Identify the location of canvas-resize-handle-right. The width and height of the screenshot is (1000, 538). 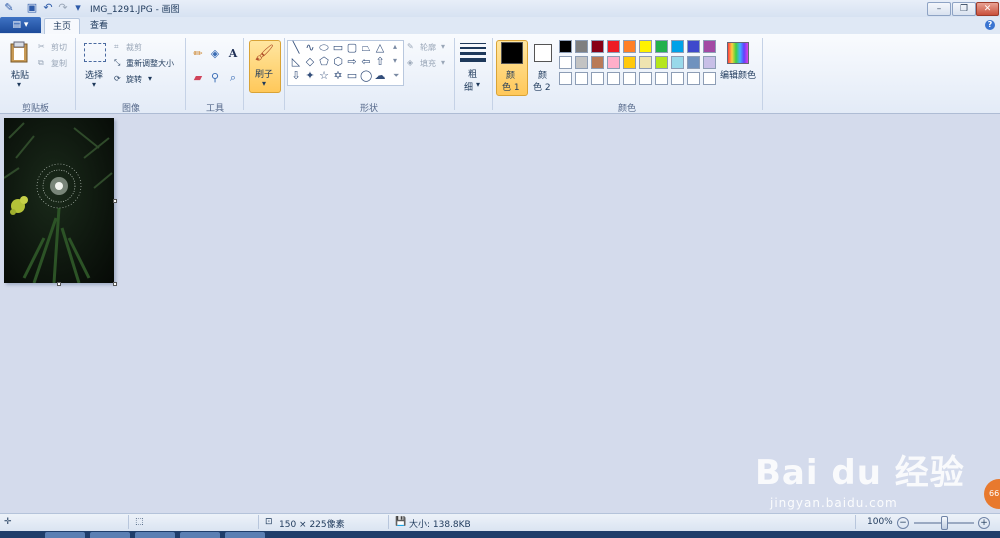
(115, 201).